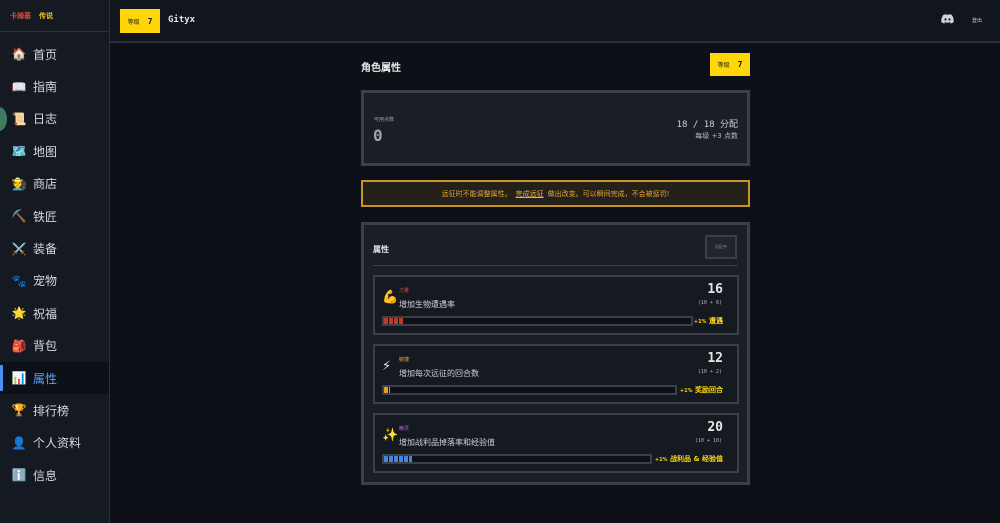  What do you see at coordinates (45, 54) in the screenshot?
I see `sidebar-item-label: 首页` at bounding box center [45, 54].